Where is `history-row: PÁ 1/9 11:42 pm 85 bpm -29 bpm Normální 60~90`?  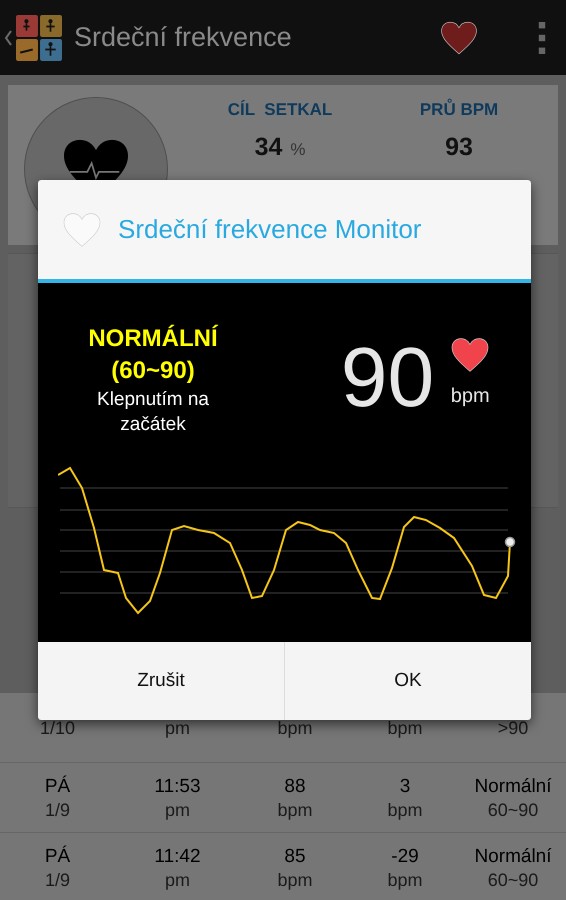 history-row: PÁ 1/9 11:42 pm 85 bpm -29 bpm Normální 60~90 is located at coordinates (283, 866).